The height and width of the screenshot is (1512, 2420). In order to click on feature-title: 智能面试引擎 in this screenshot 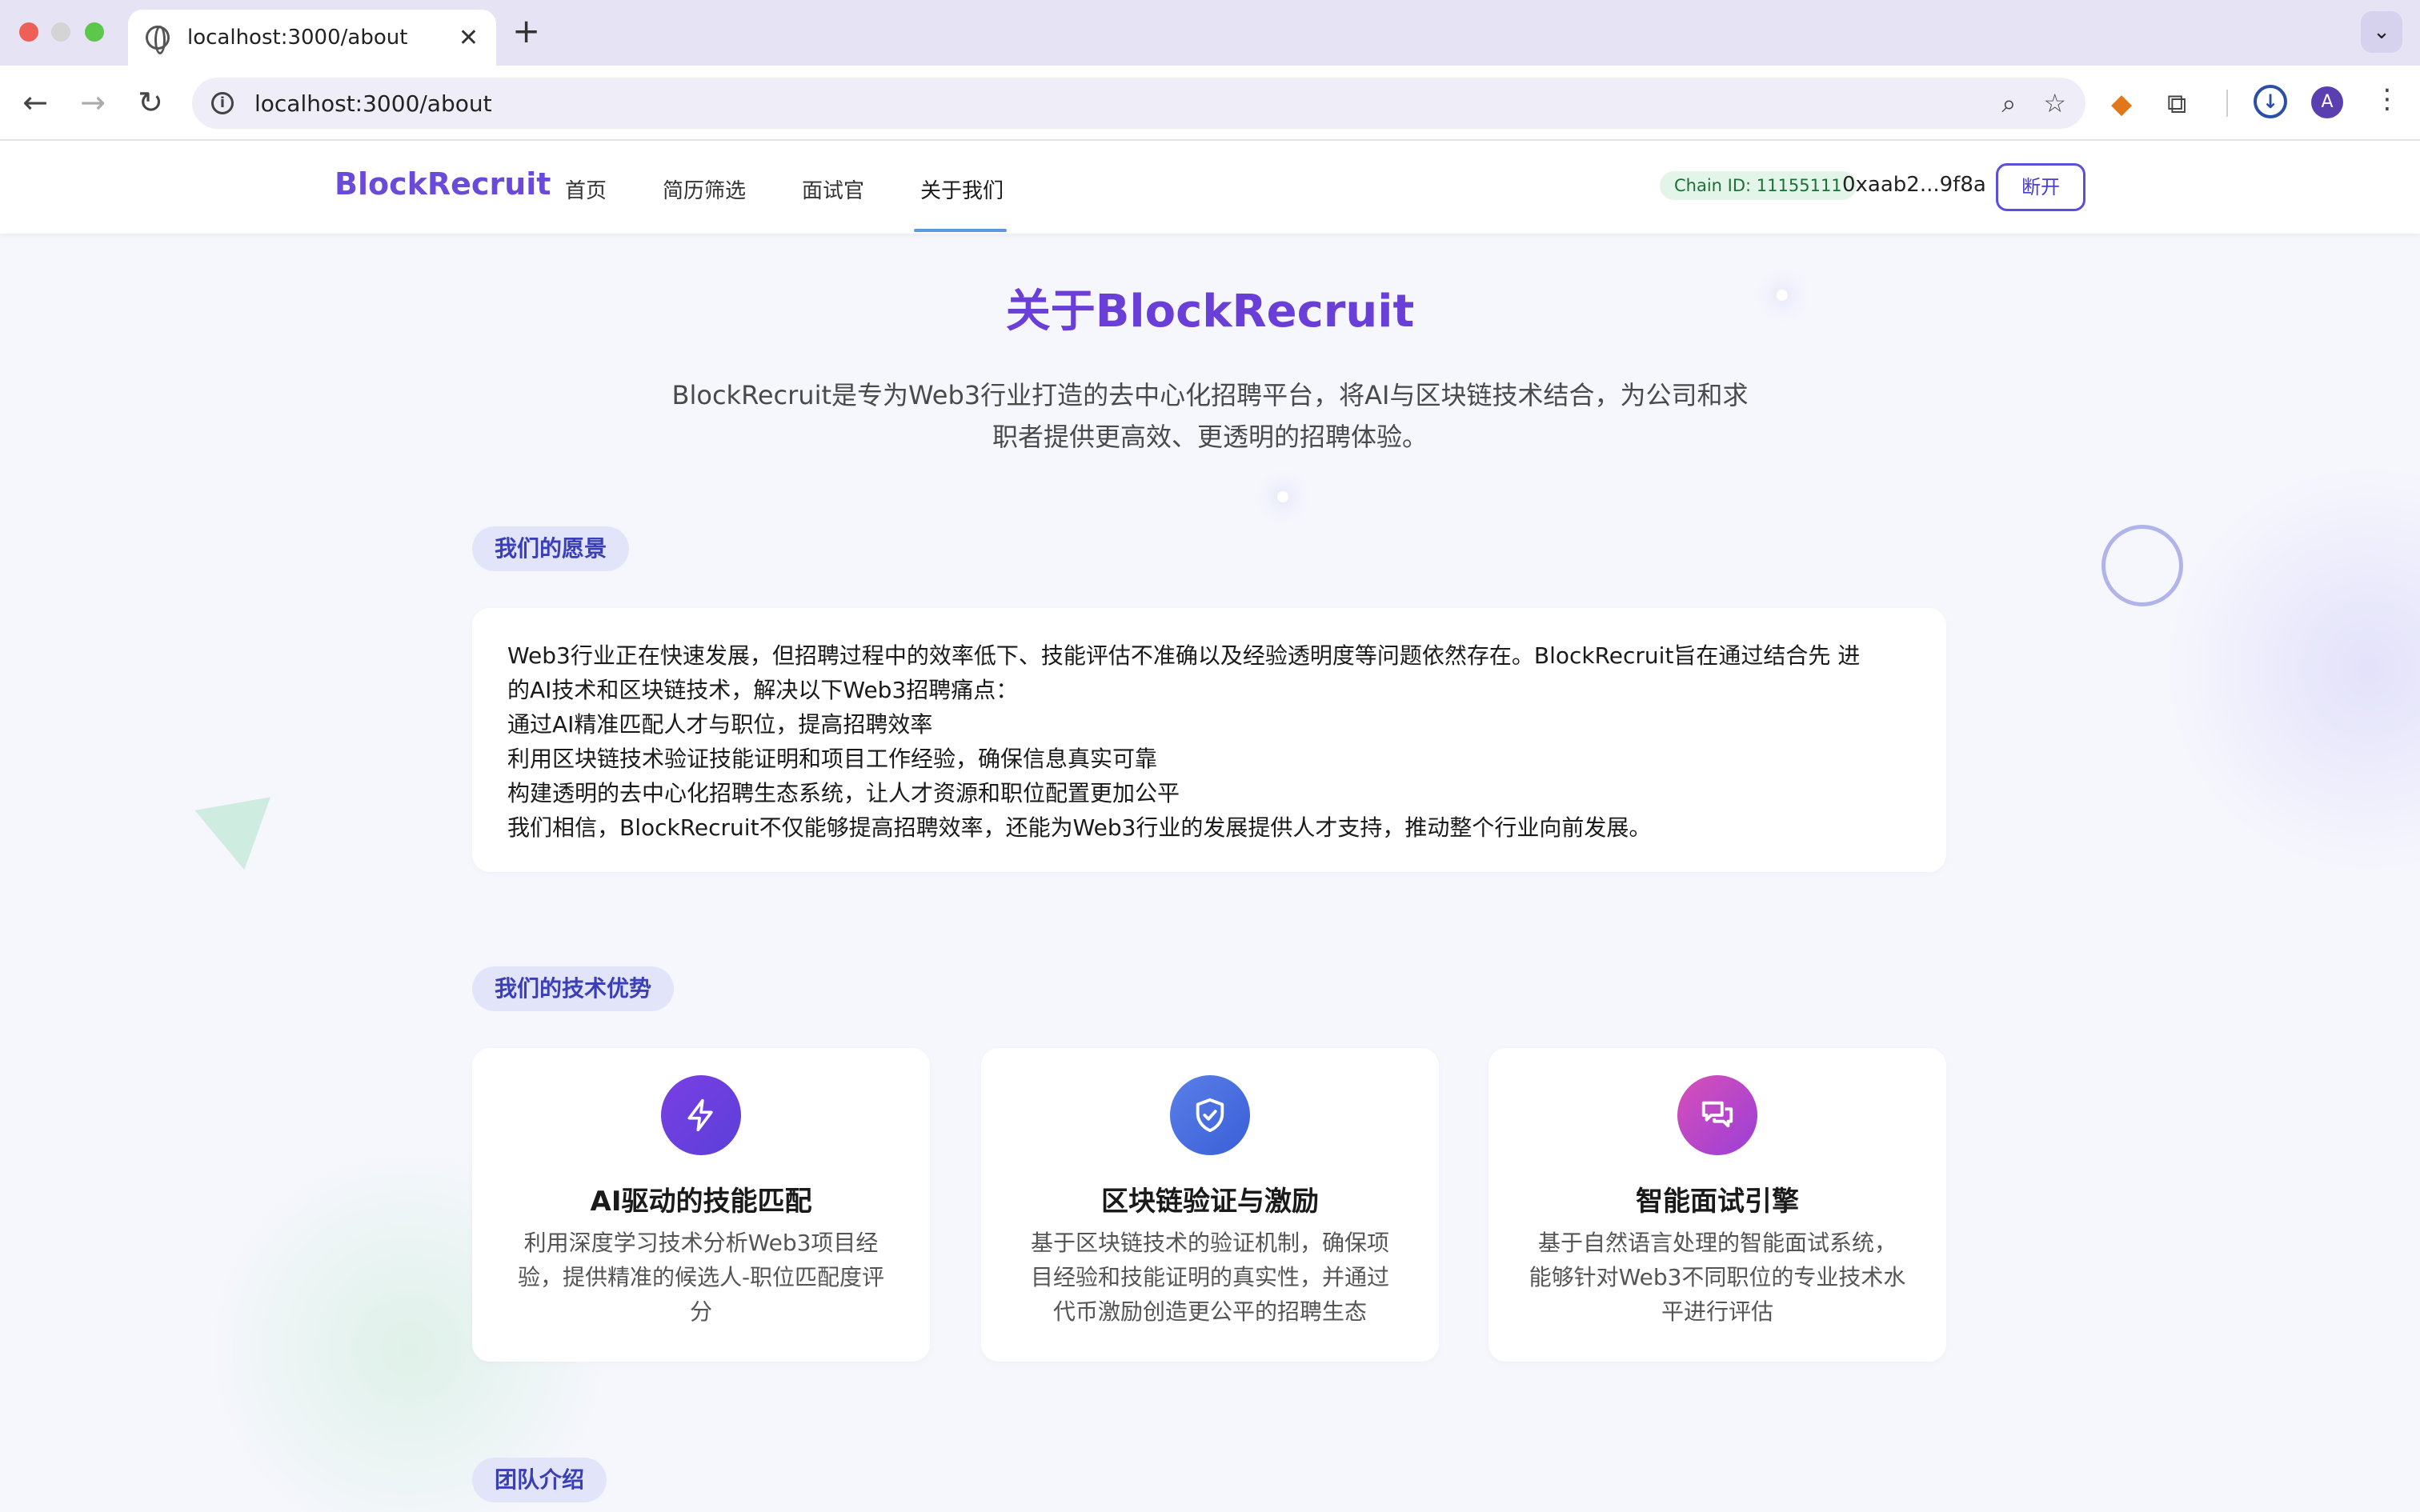, I will do `click(1717, 1202)`.